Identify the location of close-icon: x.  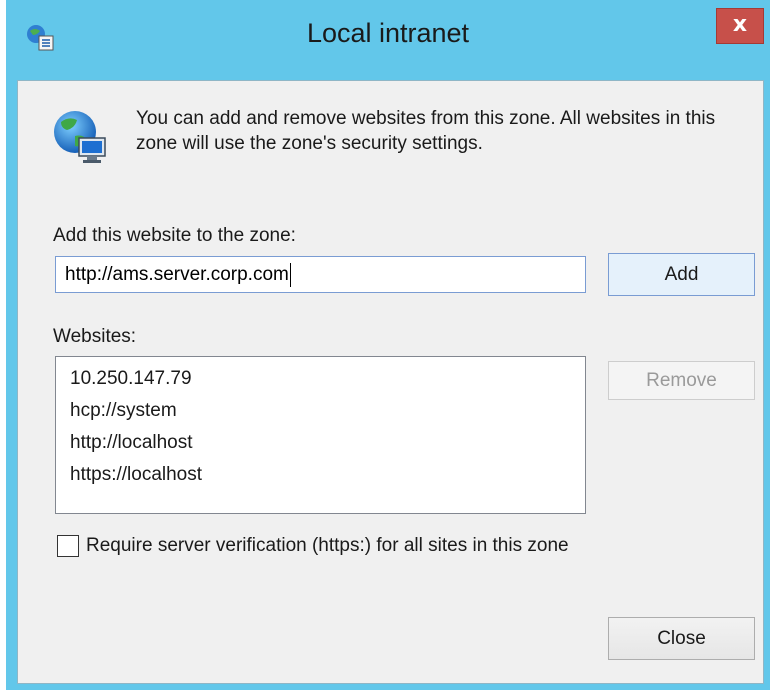
(740, 24).